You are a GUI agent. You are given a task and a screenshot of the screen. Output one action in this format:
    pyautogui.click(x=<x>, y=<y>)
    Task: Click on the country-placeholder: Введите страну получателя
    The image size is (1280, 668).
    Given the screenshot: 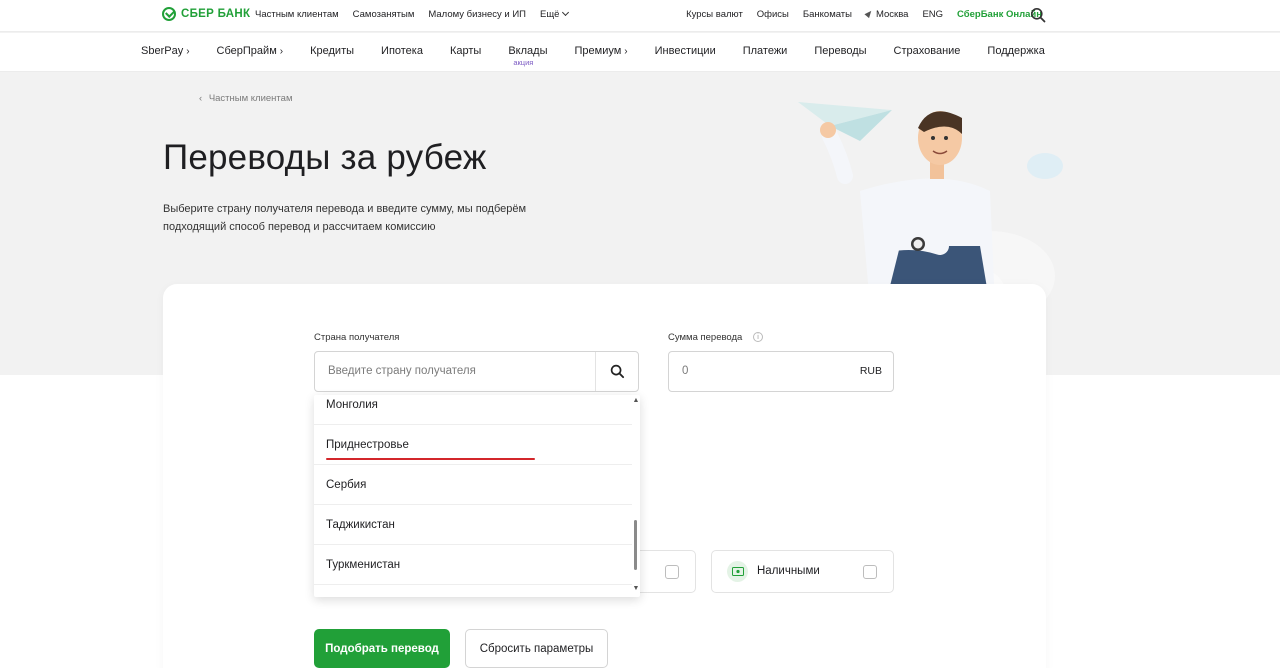 What is the action you would take?
    pyautogui.click(x=402, y=371)
    